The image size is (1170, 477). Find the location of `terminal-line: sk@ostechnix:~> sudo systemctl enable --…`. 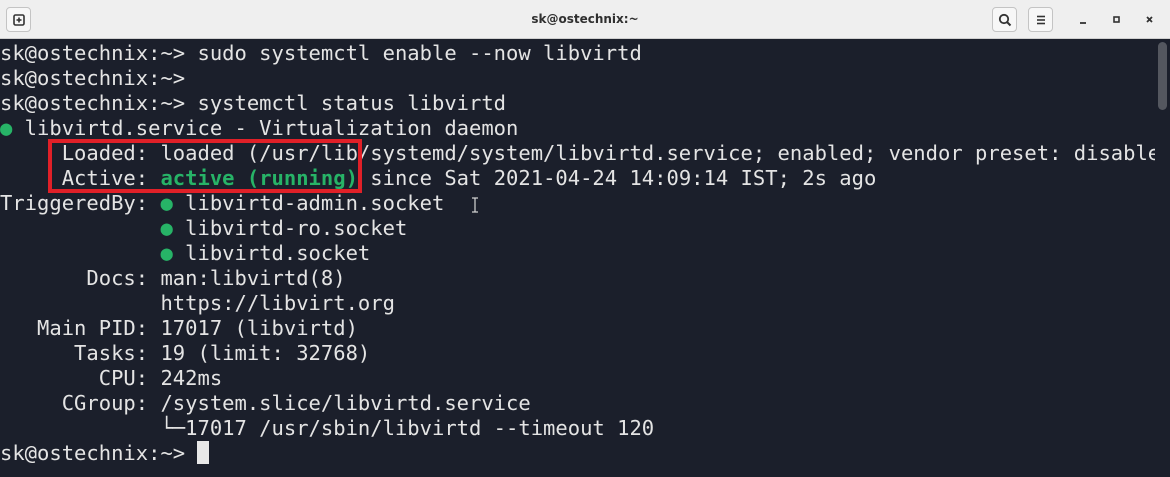

terminal-line: sk@ostechnix:~> sudo systemctl enable --… is located at coordinates (321, 53).